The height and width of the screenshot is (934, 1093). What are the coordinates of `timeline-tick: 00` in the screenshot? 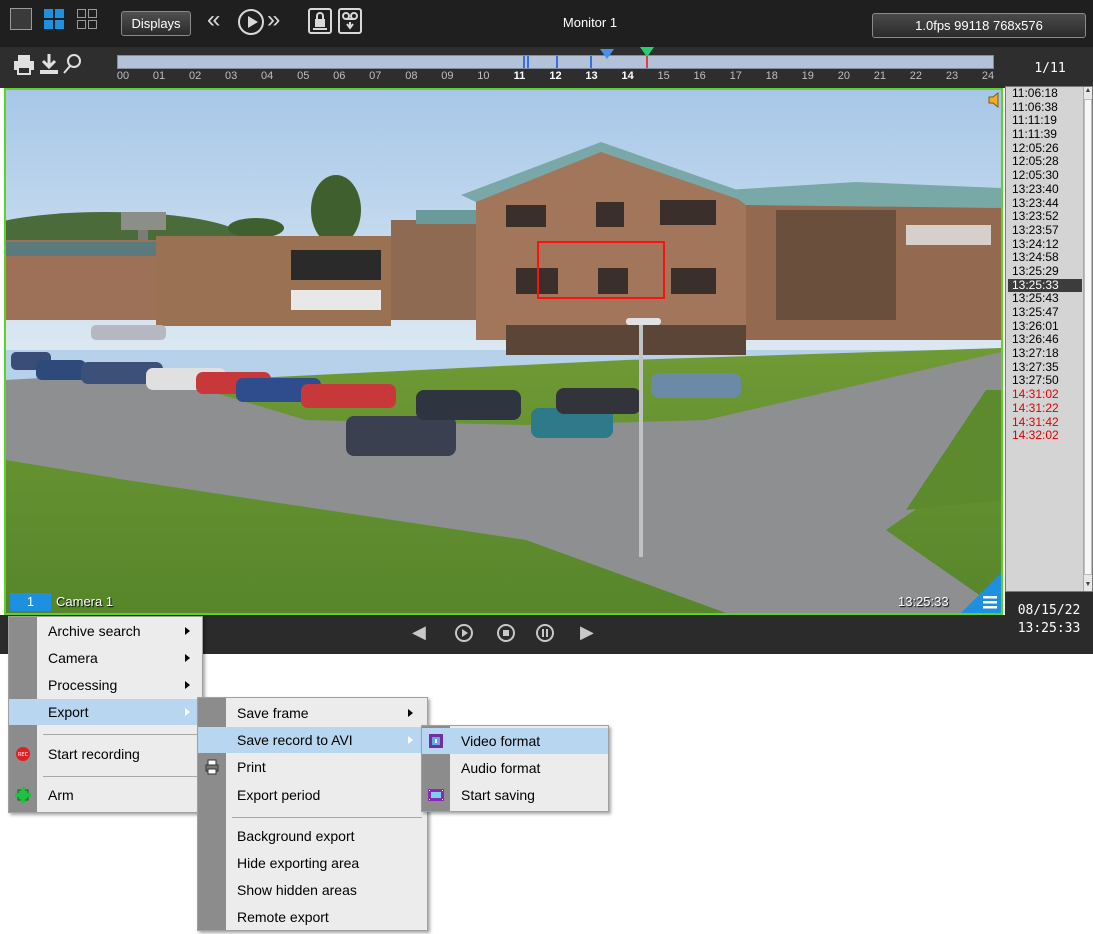 It's located at (123, 76).